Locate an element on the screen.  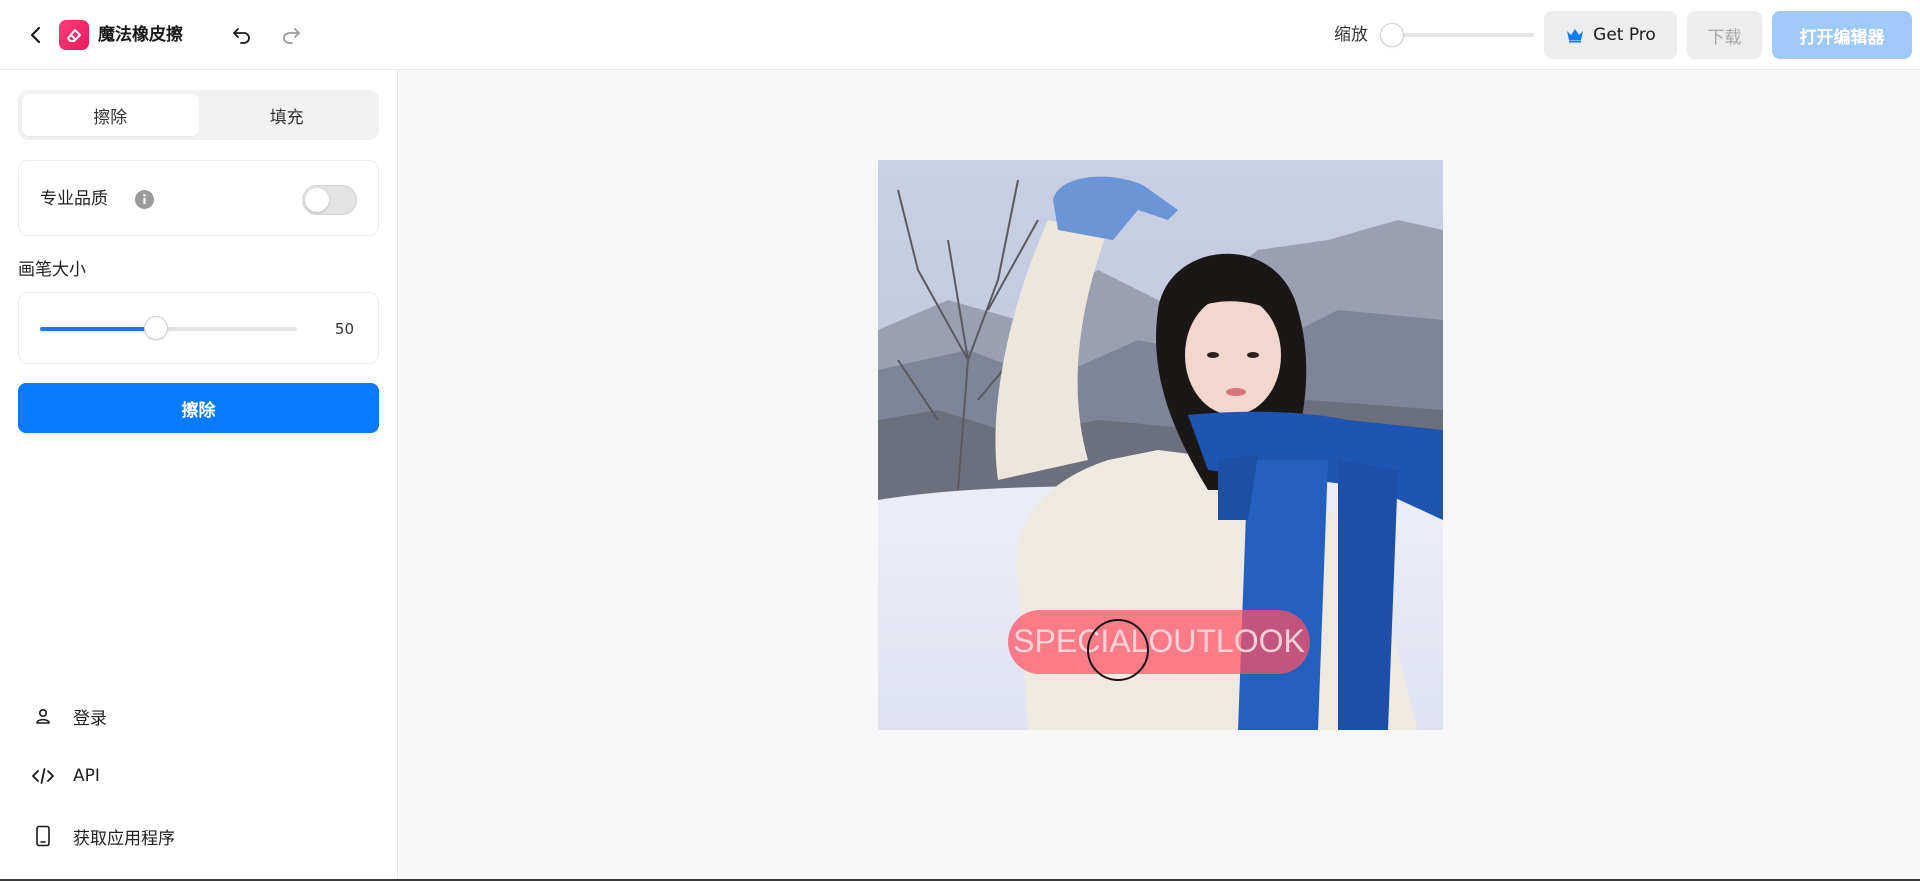
get-app-link: 获取应用程序 is located at coordinates (102, 836).